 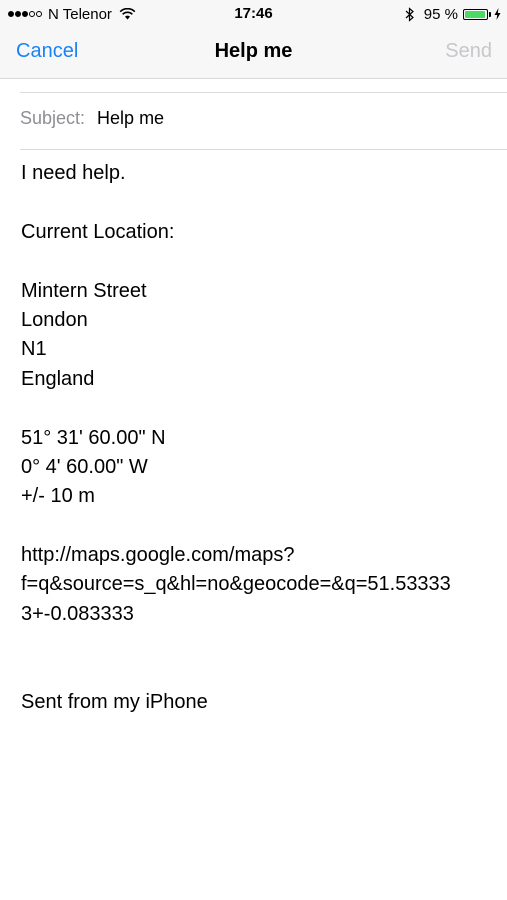 I want to click on navigation-bar: Cancel Help me Send, so click(x=253, y=53).